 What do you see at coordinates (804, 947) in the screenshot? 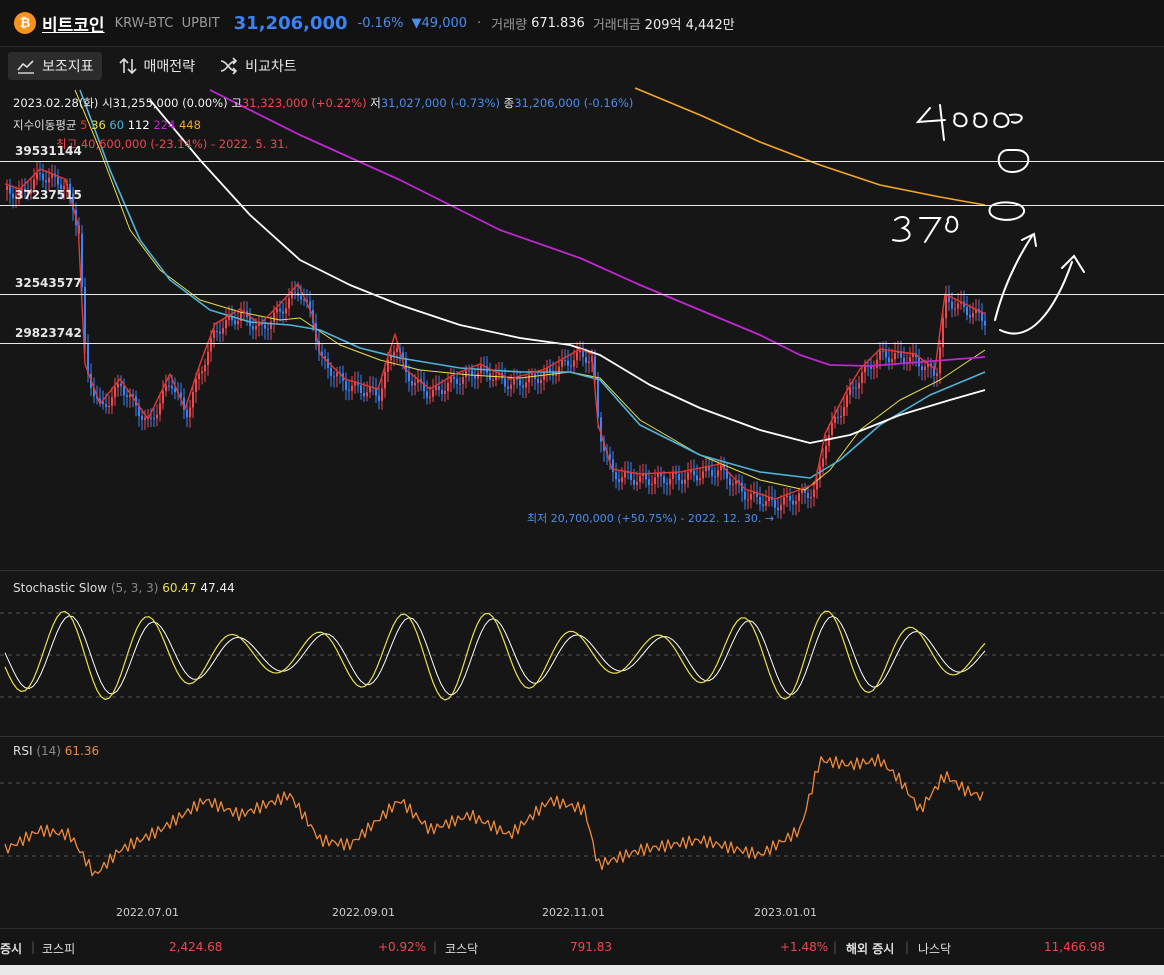
I see `kosdaq-change: +1.48%` at bounding box center [804, 947].